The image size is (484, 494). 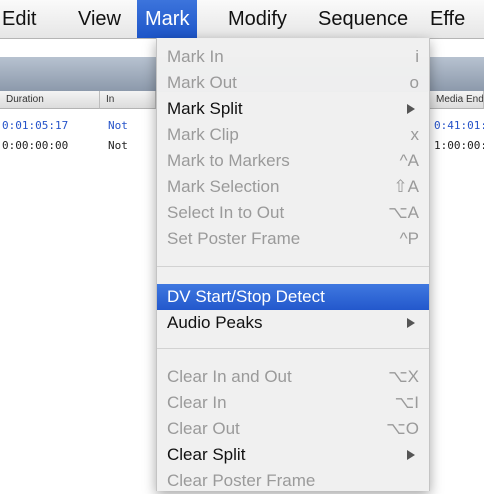 I want to click on shortcut-label: ⌥A, so click(x=403, y=212).